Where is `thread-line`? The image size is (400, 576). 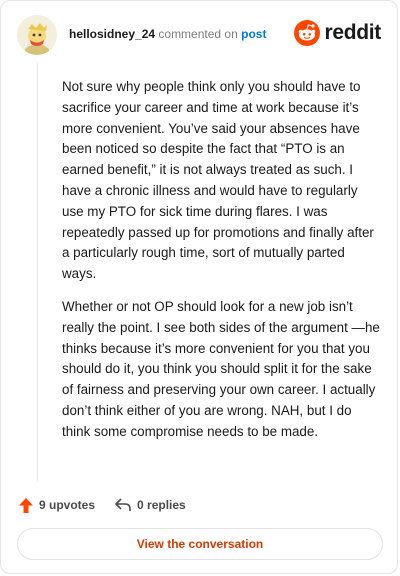
thread-line is located at coordinates (37, 272).